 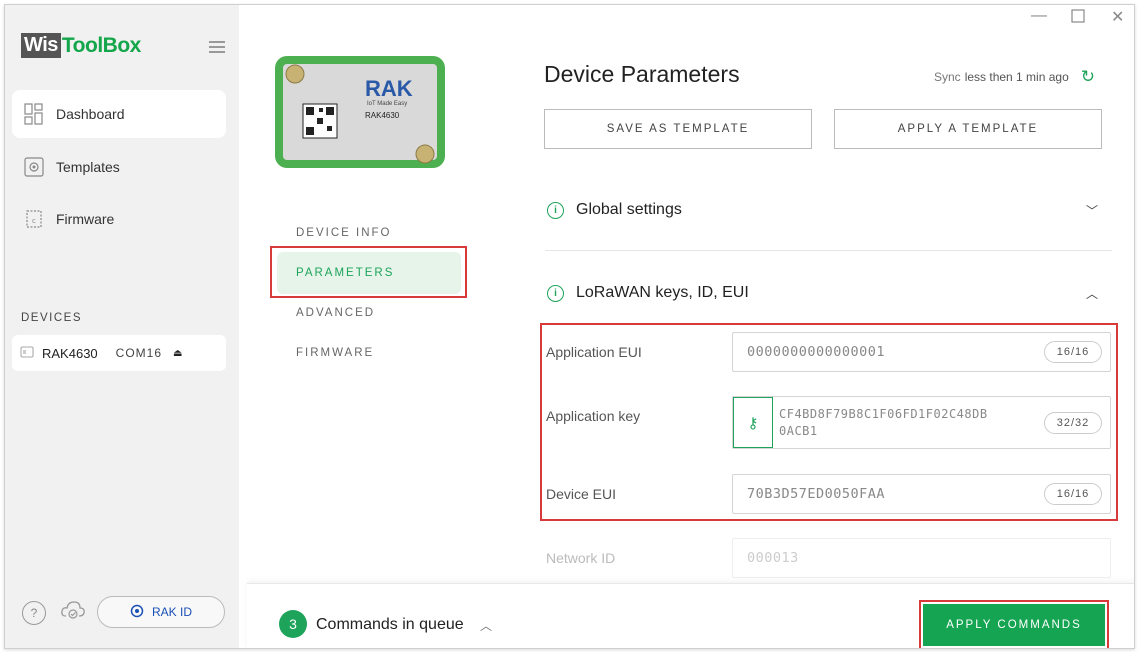 What do you see at coordinates (138, 353) in the screenshot?
I see `device-port: COM16` at bounding box center [138, 353].